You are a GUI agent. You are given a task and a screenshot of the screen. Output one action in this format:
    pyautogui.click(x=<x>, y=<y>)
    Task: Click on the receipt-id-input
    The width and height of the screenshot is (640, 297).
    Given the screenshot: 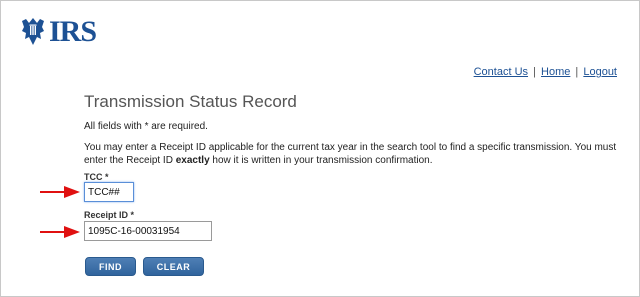 What is the action you would take?
    pyautogui.click(x=148, y=231)
    